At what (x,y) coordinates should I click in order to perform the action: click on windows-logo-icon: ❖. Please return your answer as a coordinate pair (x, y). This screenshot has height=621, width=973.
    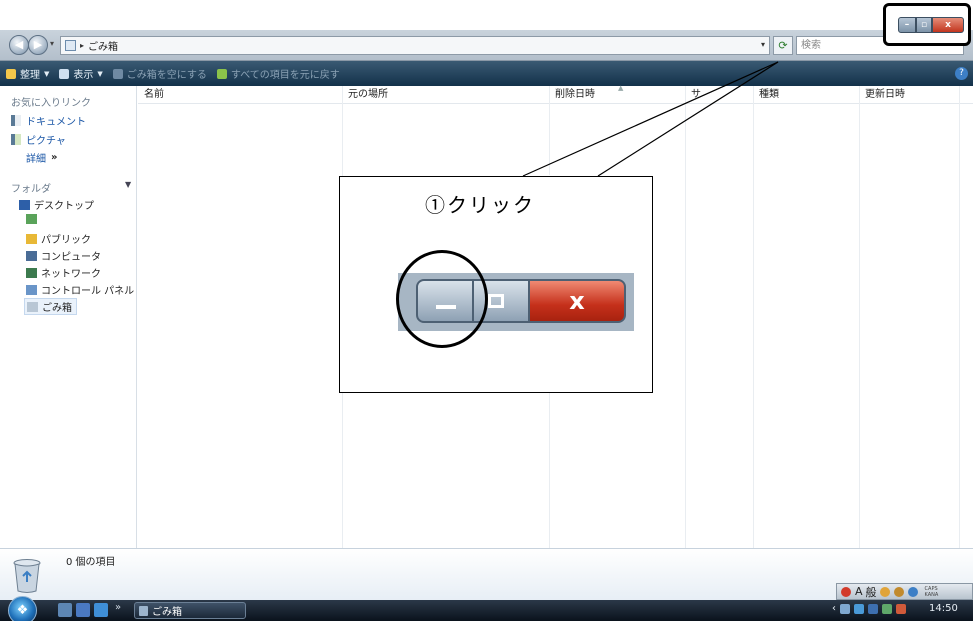
    Looking at the image, I should click on (22, 610).